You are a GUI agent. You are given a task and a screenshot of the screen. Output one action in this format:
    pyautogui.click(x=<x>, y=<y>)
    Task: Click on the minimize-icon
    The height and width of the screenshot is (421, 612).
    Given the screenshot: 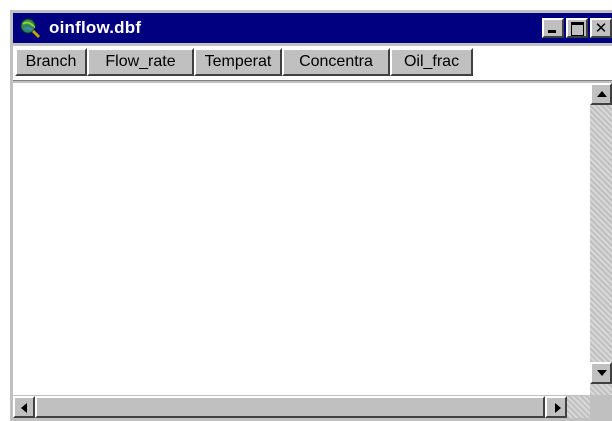 What is the action you would take?
    pyautogui.click(x=552, y=31)
    